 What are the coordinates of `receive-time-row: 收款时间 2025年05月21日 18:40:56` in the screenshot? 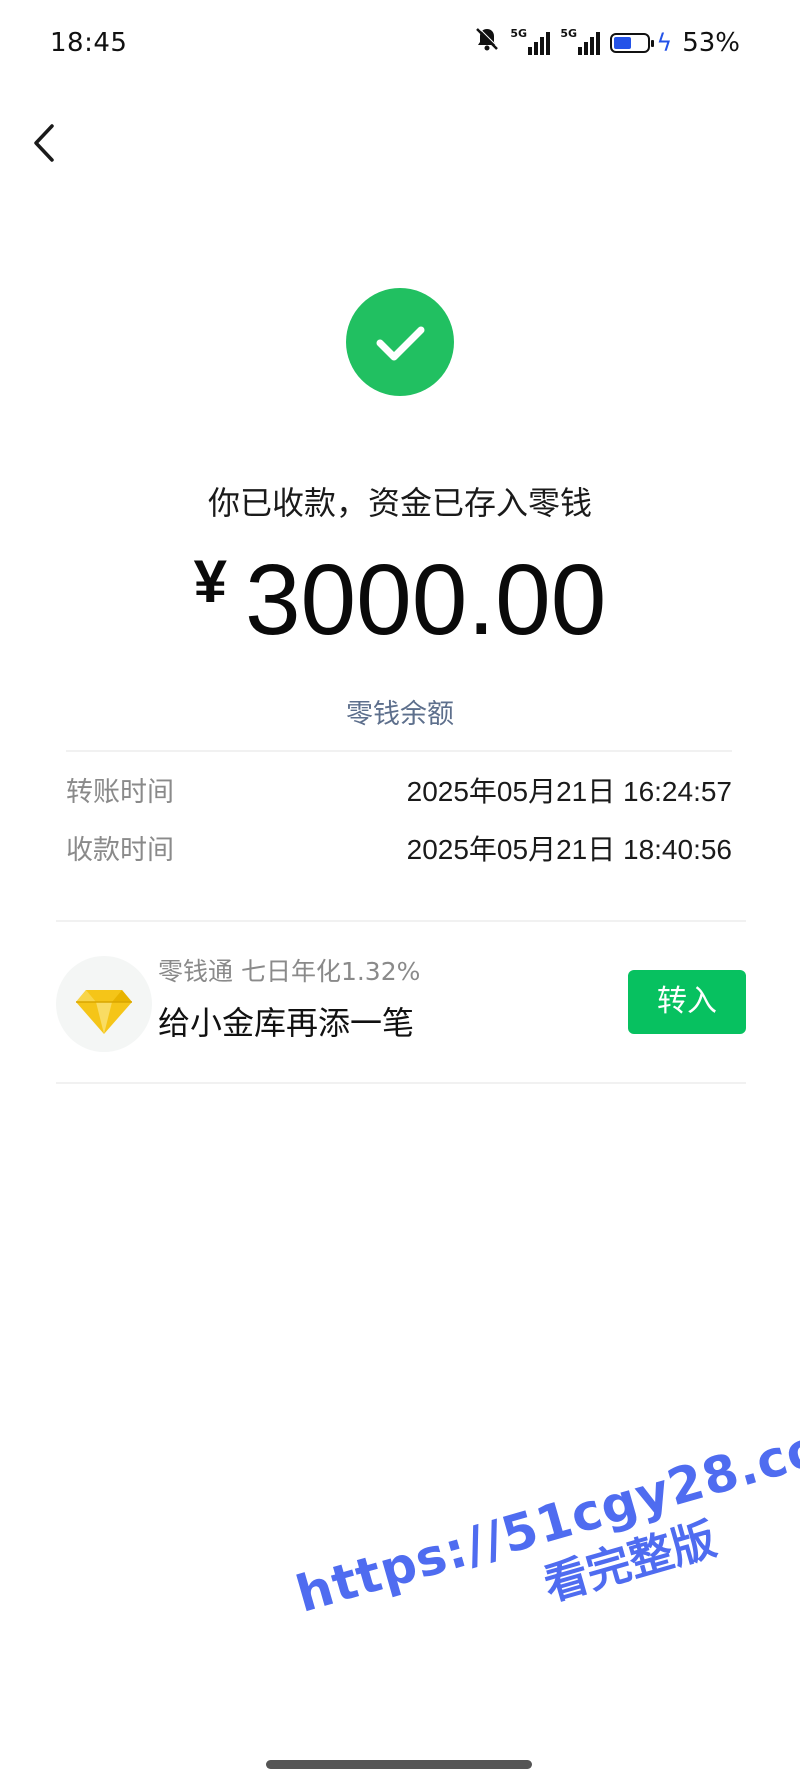 It's located at (399, 848).